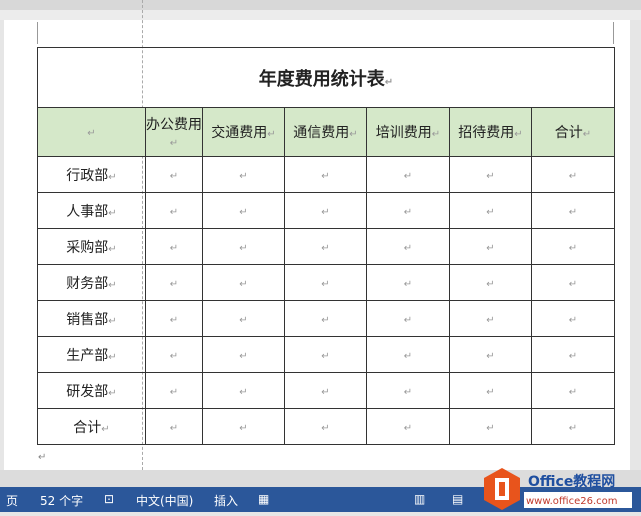  I want to click on macro-icon: ▦, so click(263, 499).